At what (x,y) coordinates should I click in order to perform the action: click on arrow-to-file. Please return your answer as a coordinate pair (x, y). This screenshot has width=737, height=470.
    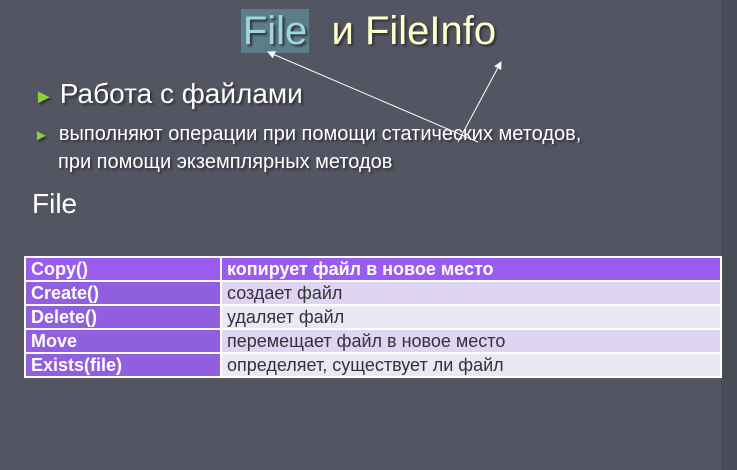
    Looking at the image, I should click on (373, 97).